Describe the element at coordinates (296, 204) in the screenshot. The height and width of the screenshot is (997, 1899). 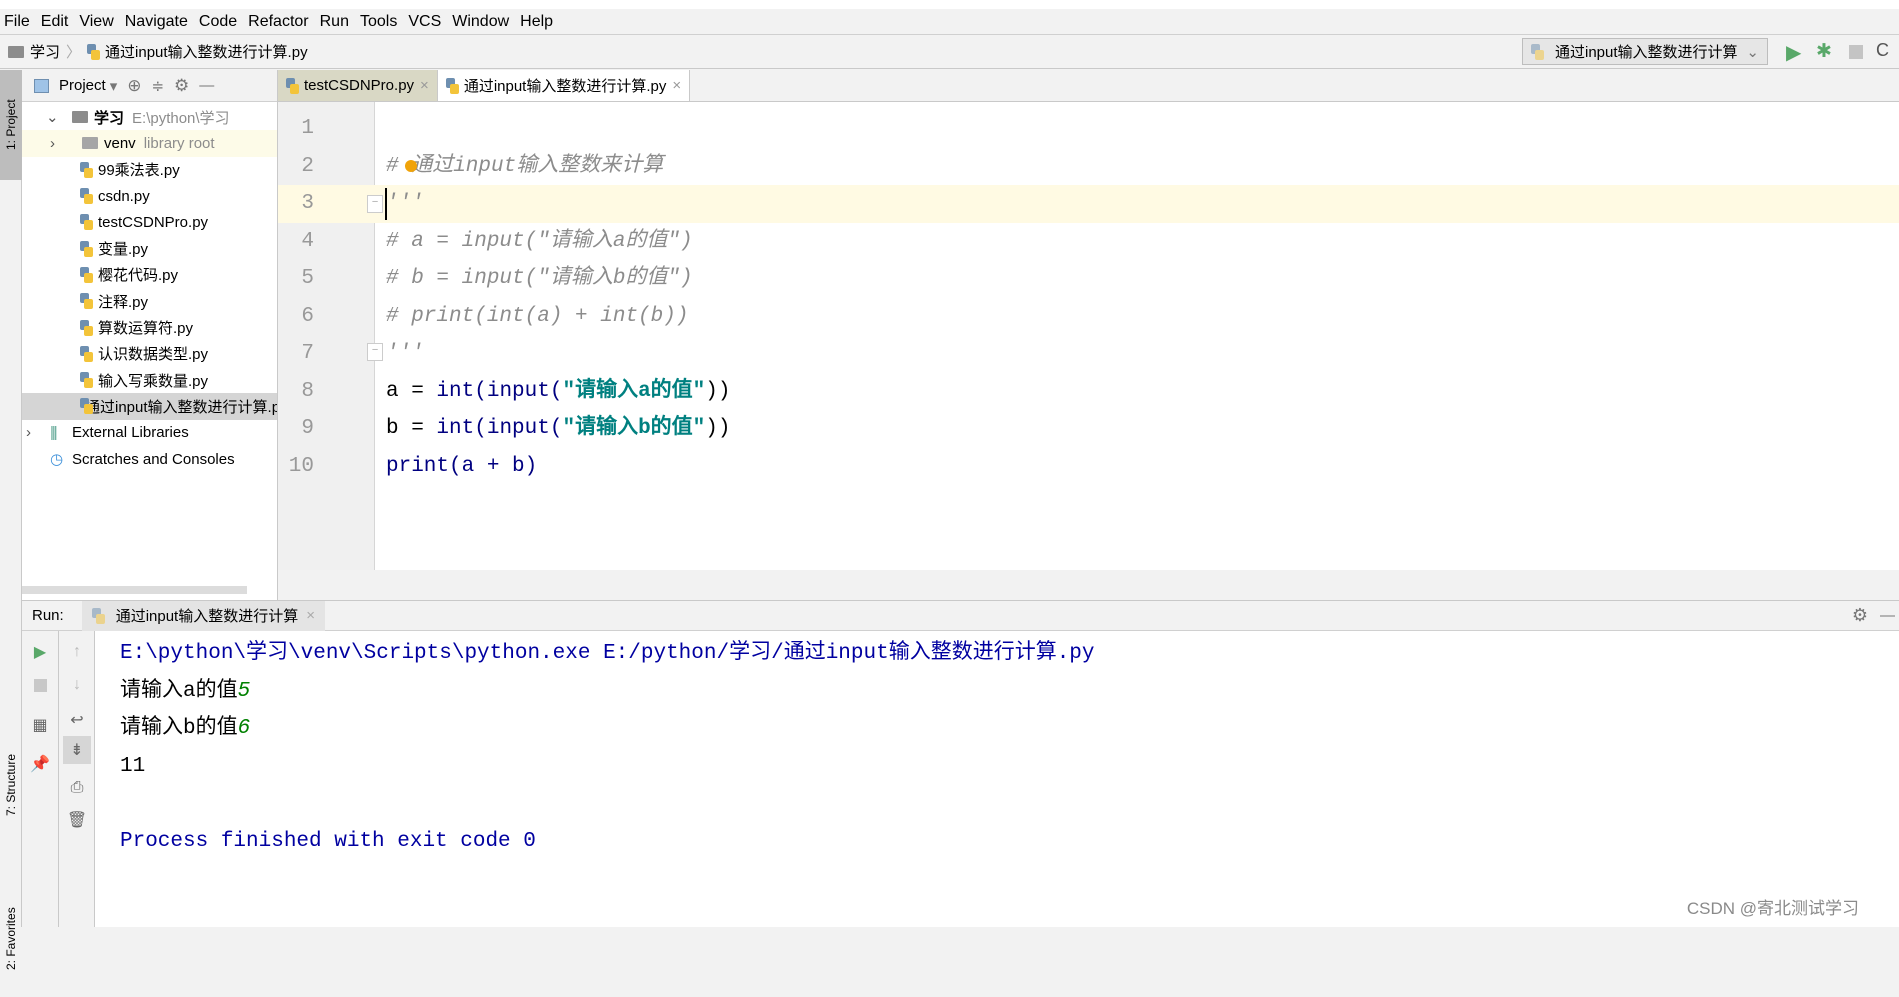
I see `line-number: 3` at that location.